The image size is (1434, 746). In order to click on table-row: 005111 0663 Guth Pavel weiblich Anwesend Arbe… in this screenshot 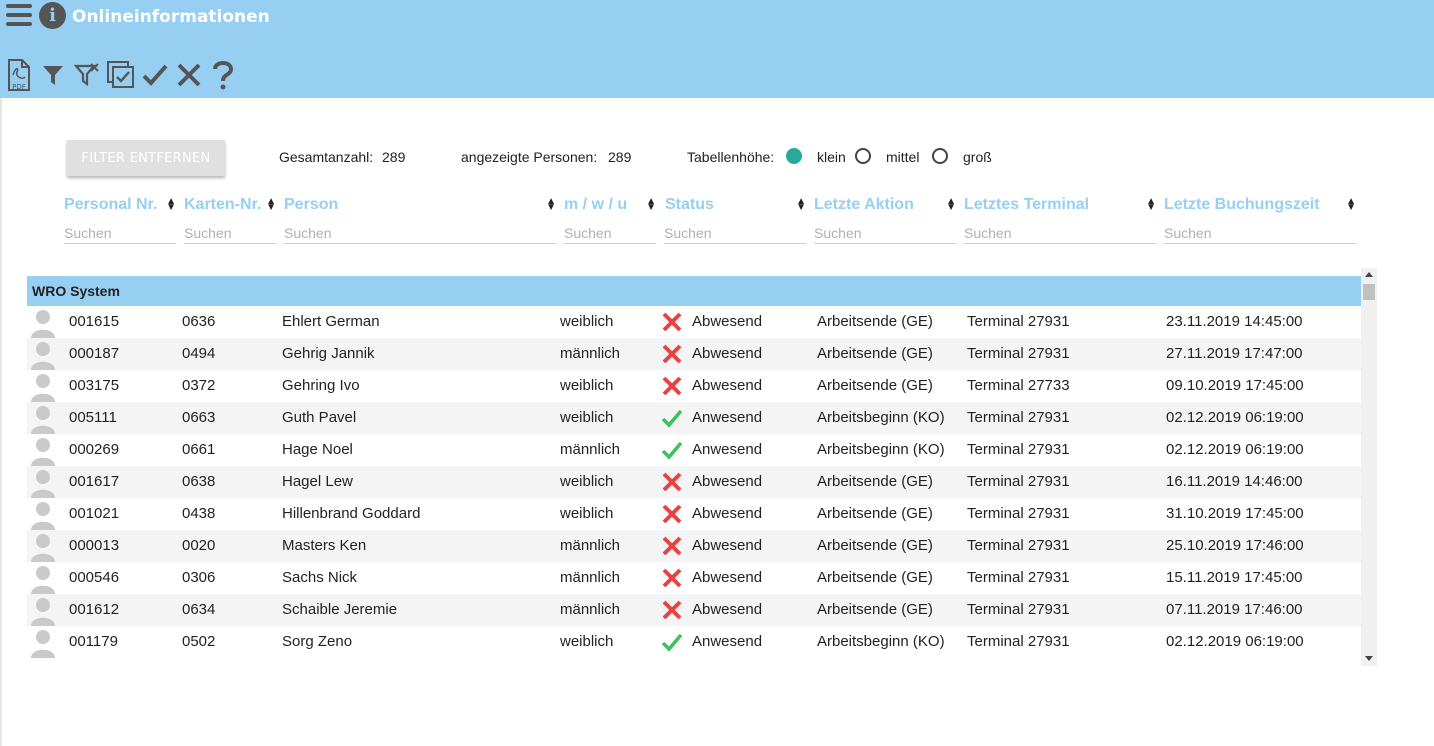, I will do `click(694, 418)`.